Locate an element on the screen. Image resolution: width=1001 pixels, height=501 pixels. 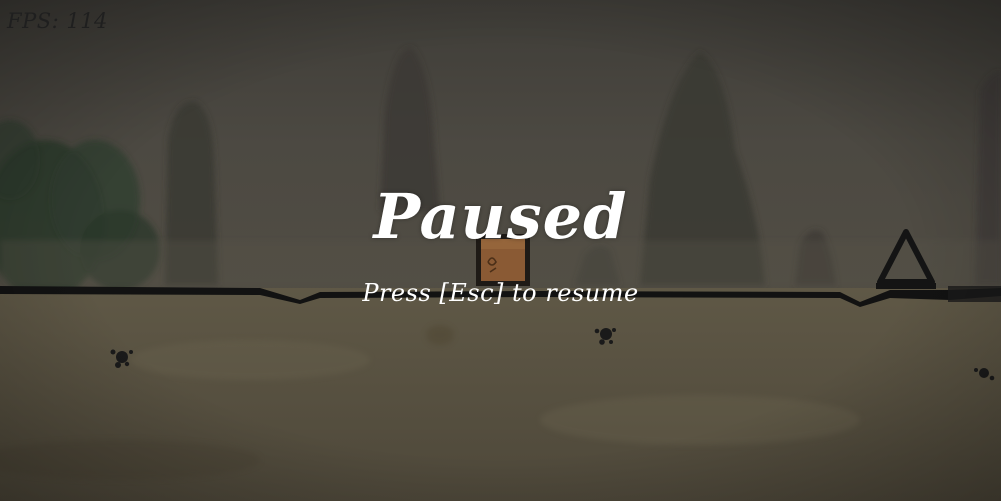
resume-hint: Press [Esc] to resume is located at coordinates (500, 293).